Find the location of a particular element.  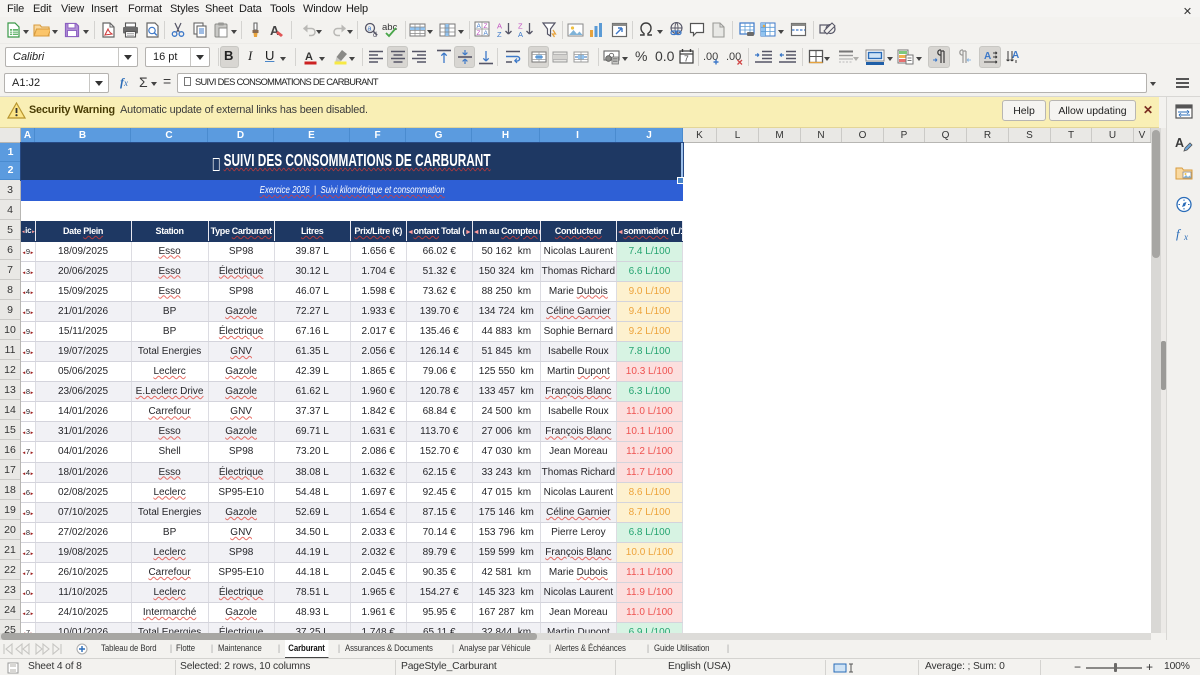

svg-text: 7 is located at coordinates (686, 59).